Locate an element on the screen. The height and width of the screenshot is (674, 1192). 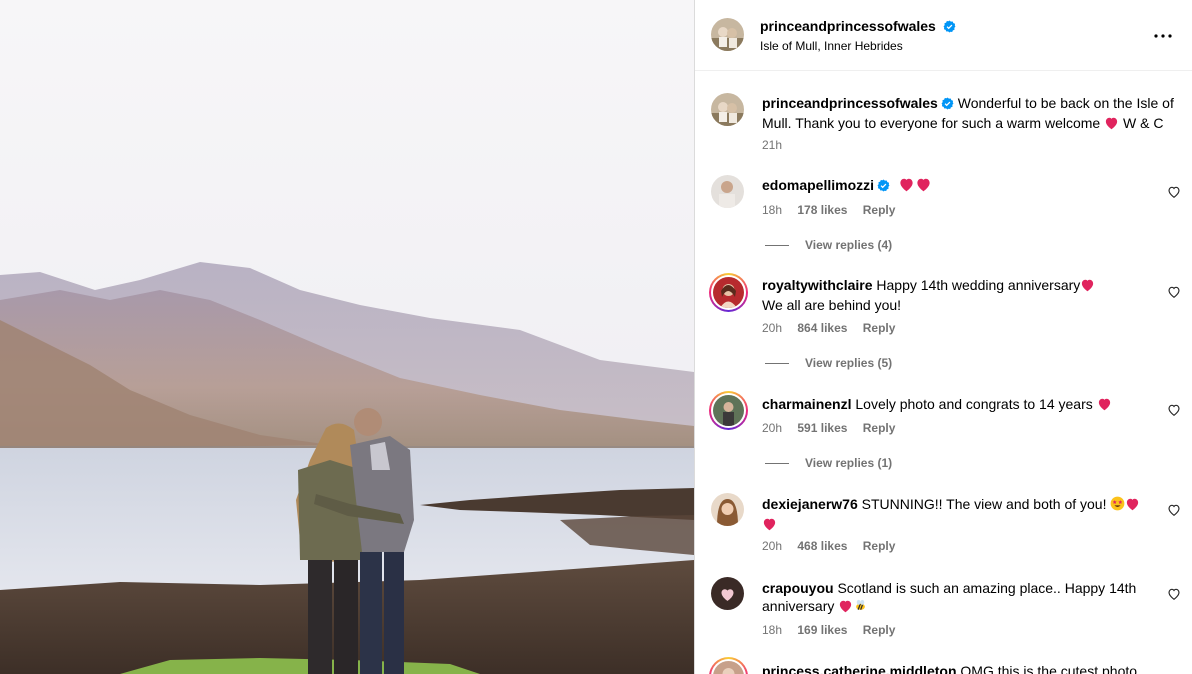
view-replies-label: View replies (5) is located at coordinates (849, 363).